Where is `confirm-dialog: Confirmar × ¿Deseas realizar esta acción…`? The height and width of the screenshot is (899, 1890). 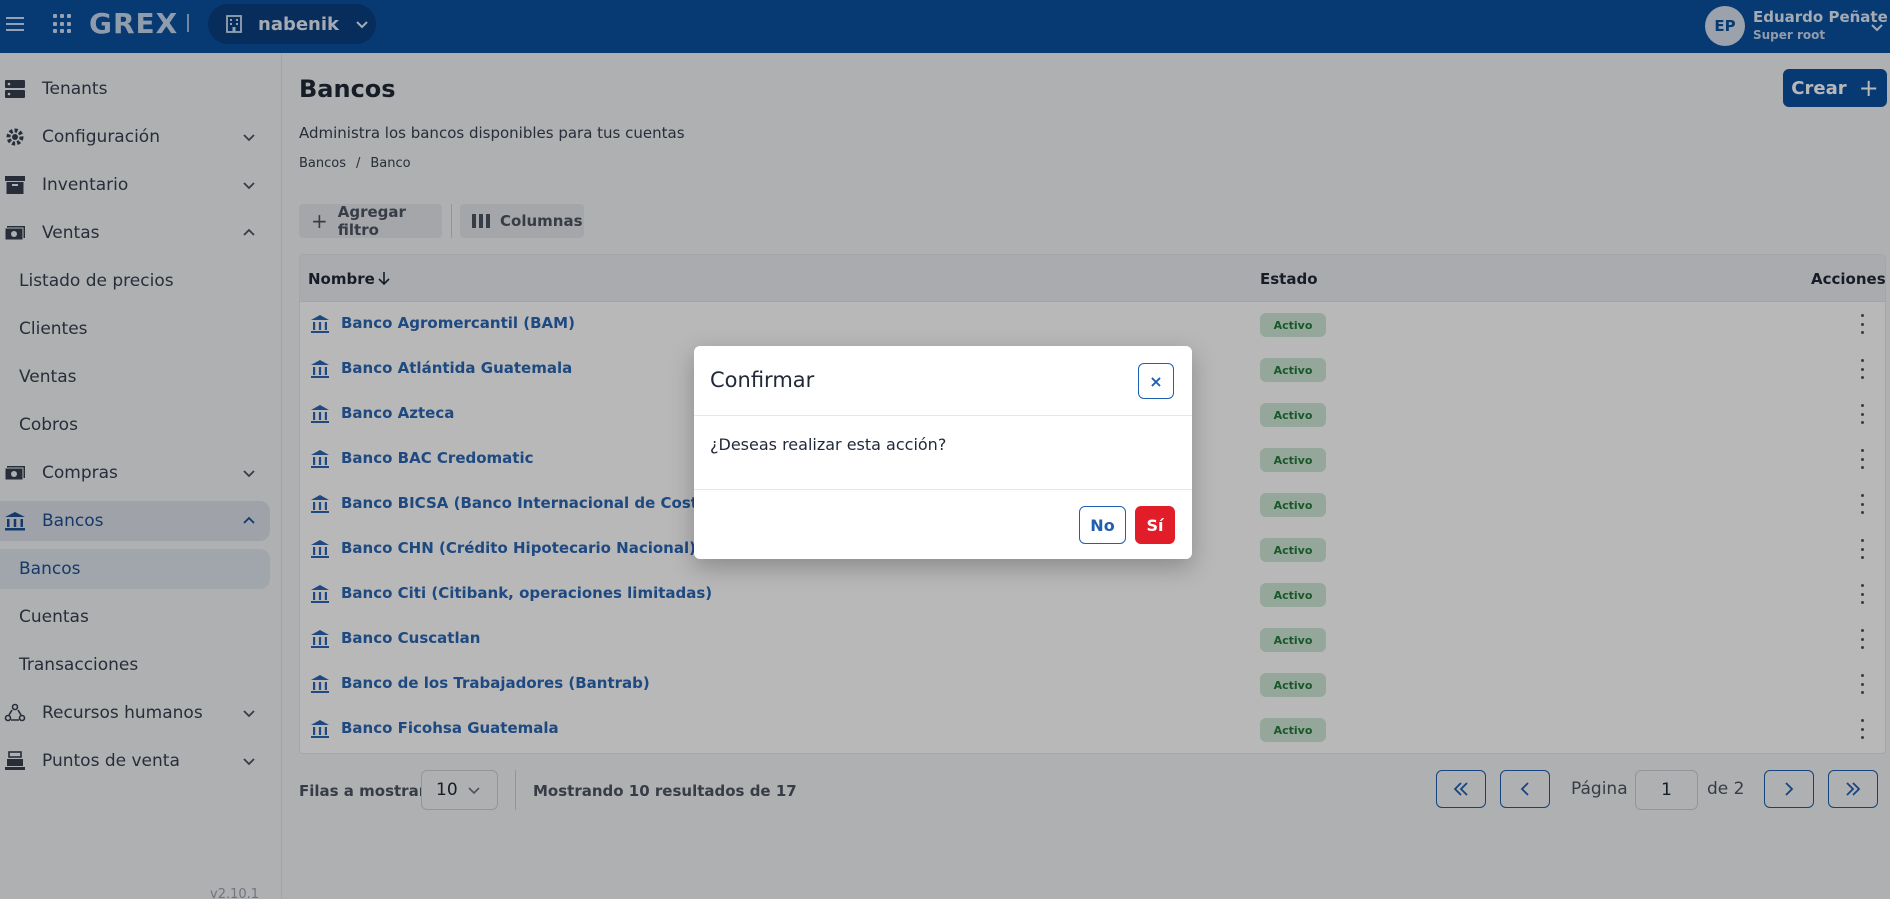 confirm-dialog: Confirmar × ¿Deseas realizar esta acción… is located at coordinates (943, 452).